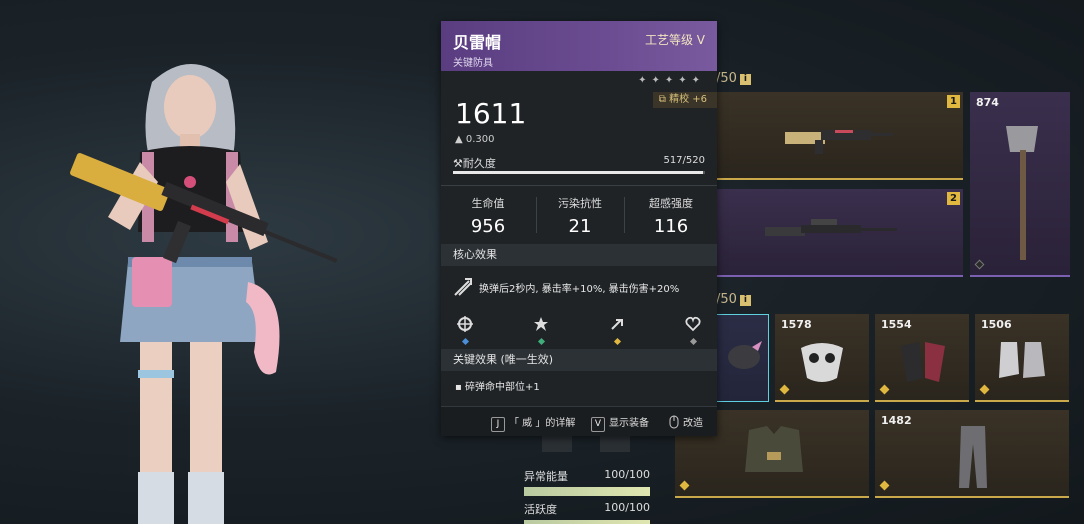 This screenshot has width=1084, height=524. I want to click on melee-power: 874, so click(987, 102).